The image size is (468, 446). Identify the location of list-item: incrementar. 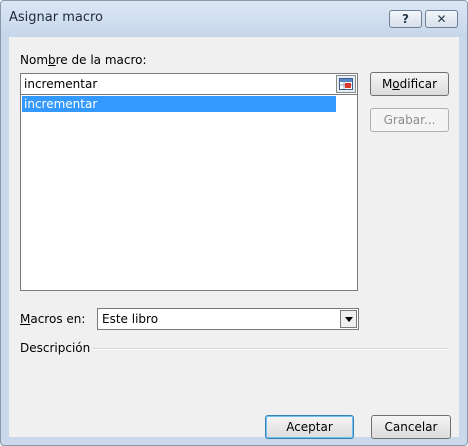
(179, 104).